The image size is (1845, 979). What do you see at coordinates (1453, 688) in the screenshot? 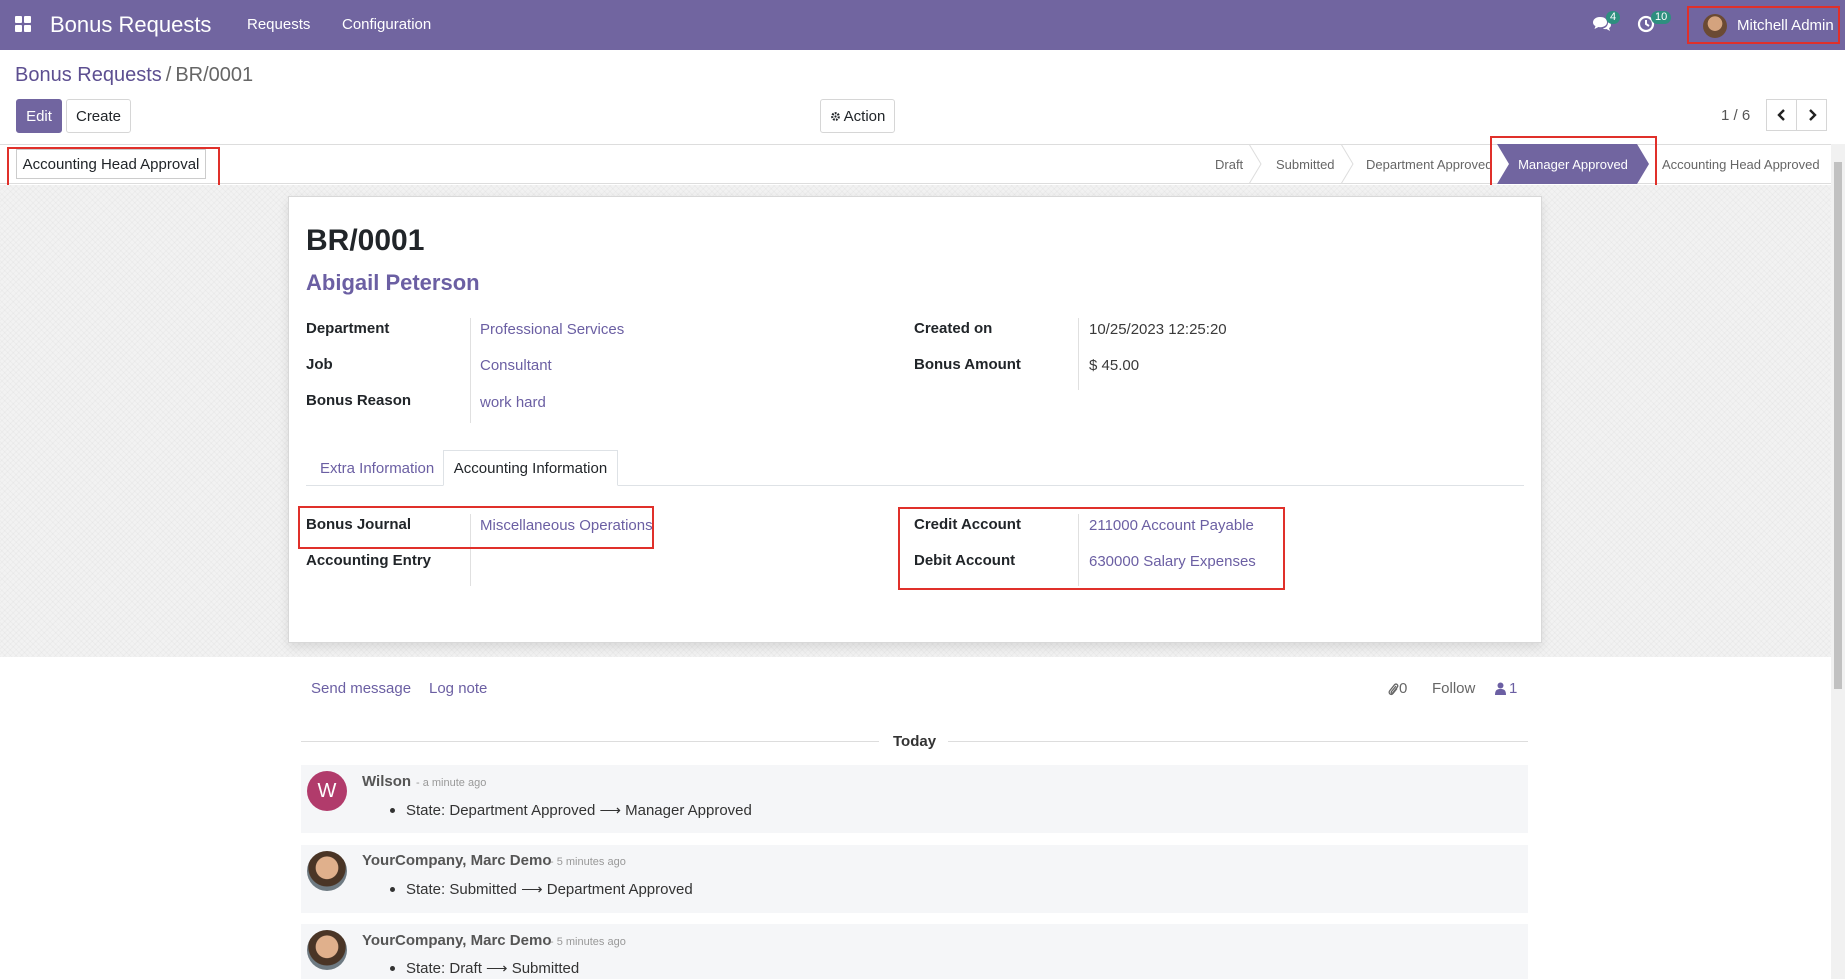
I see `follow-button: Follow` at bounding box center [1453, 688].